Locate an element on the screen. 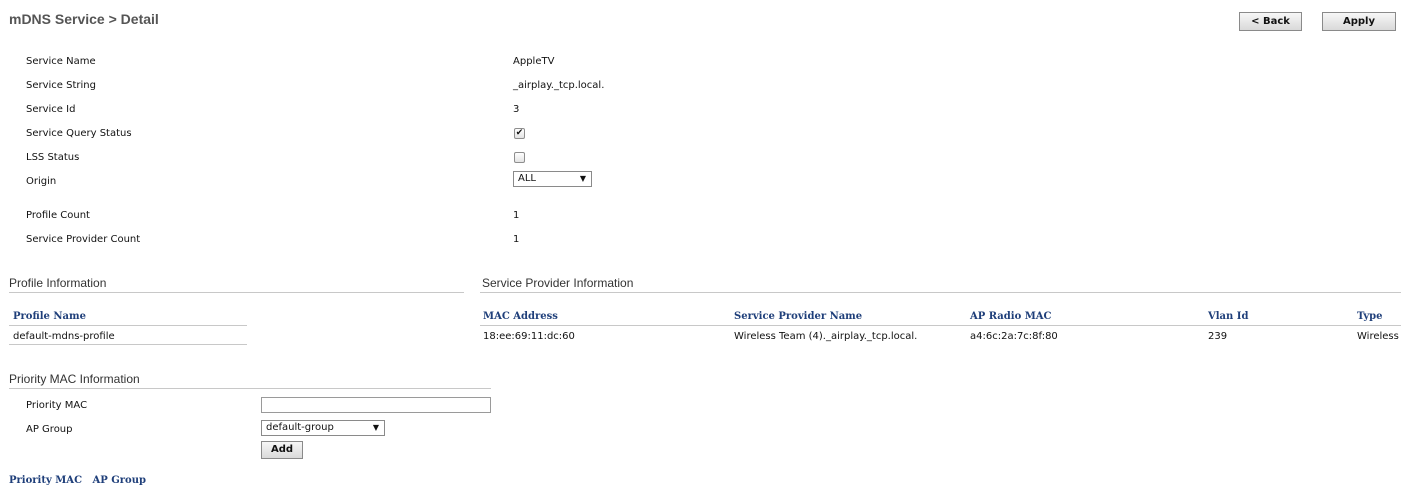 Image resolution: width=1401 pixels, height=489 pixels. priority-mac-table-header: Priority MAC AP Group is located at coordinates (77, 480).